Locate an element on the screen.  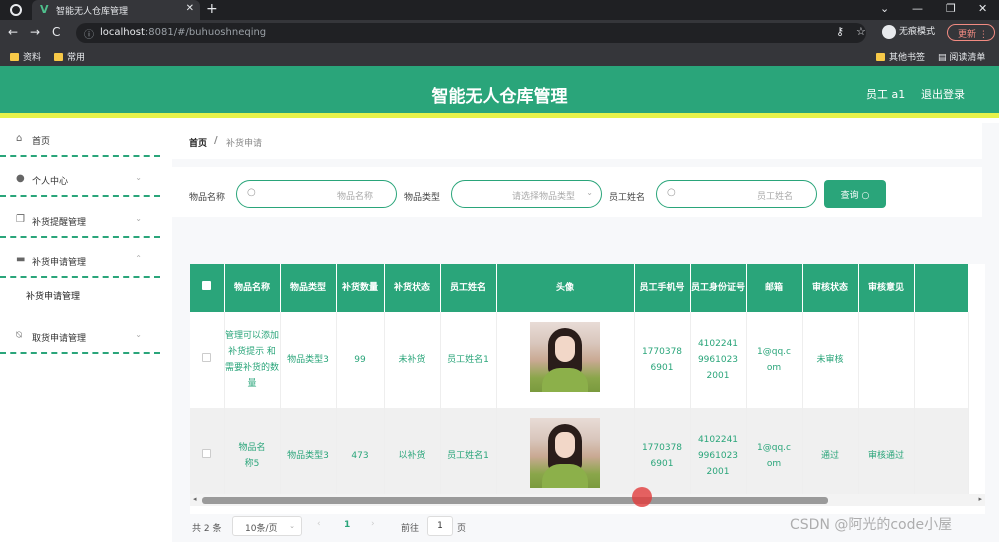
breadcrumb-current: 补货申请 is located at coordinates (244, 144).